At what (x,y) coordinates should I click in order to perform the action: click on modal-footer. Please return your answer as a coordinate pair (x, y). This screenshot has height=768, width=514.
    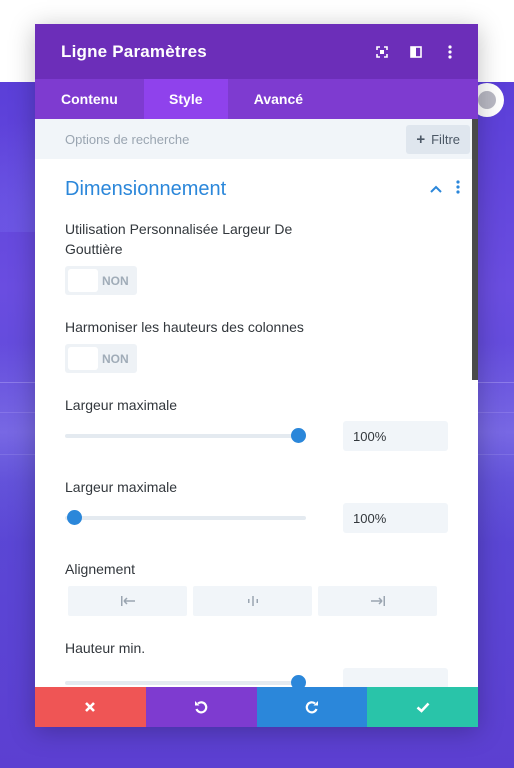
    Looking at the image, I should click on (256, 707).